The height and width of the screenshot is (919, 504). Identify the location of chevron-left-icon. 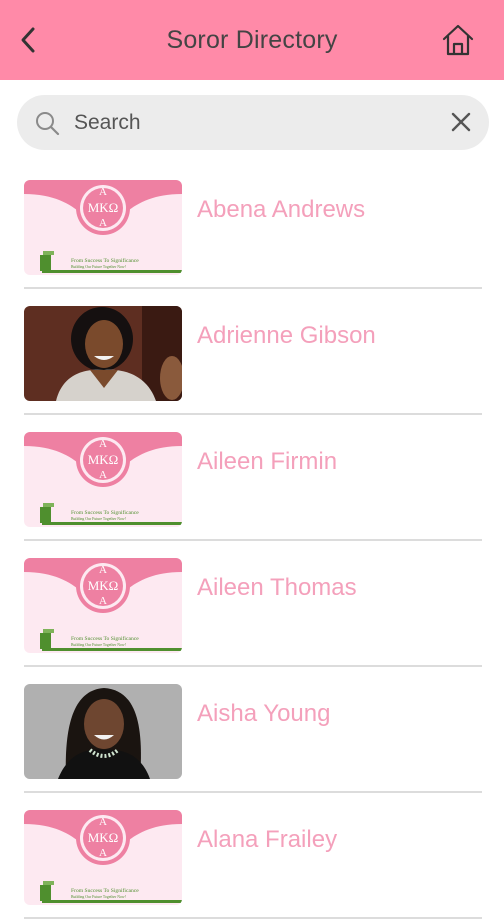
(28, 40).